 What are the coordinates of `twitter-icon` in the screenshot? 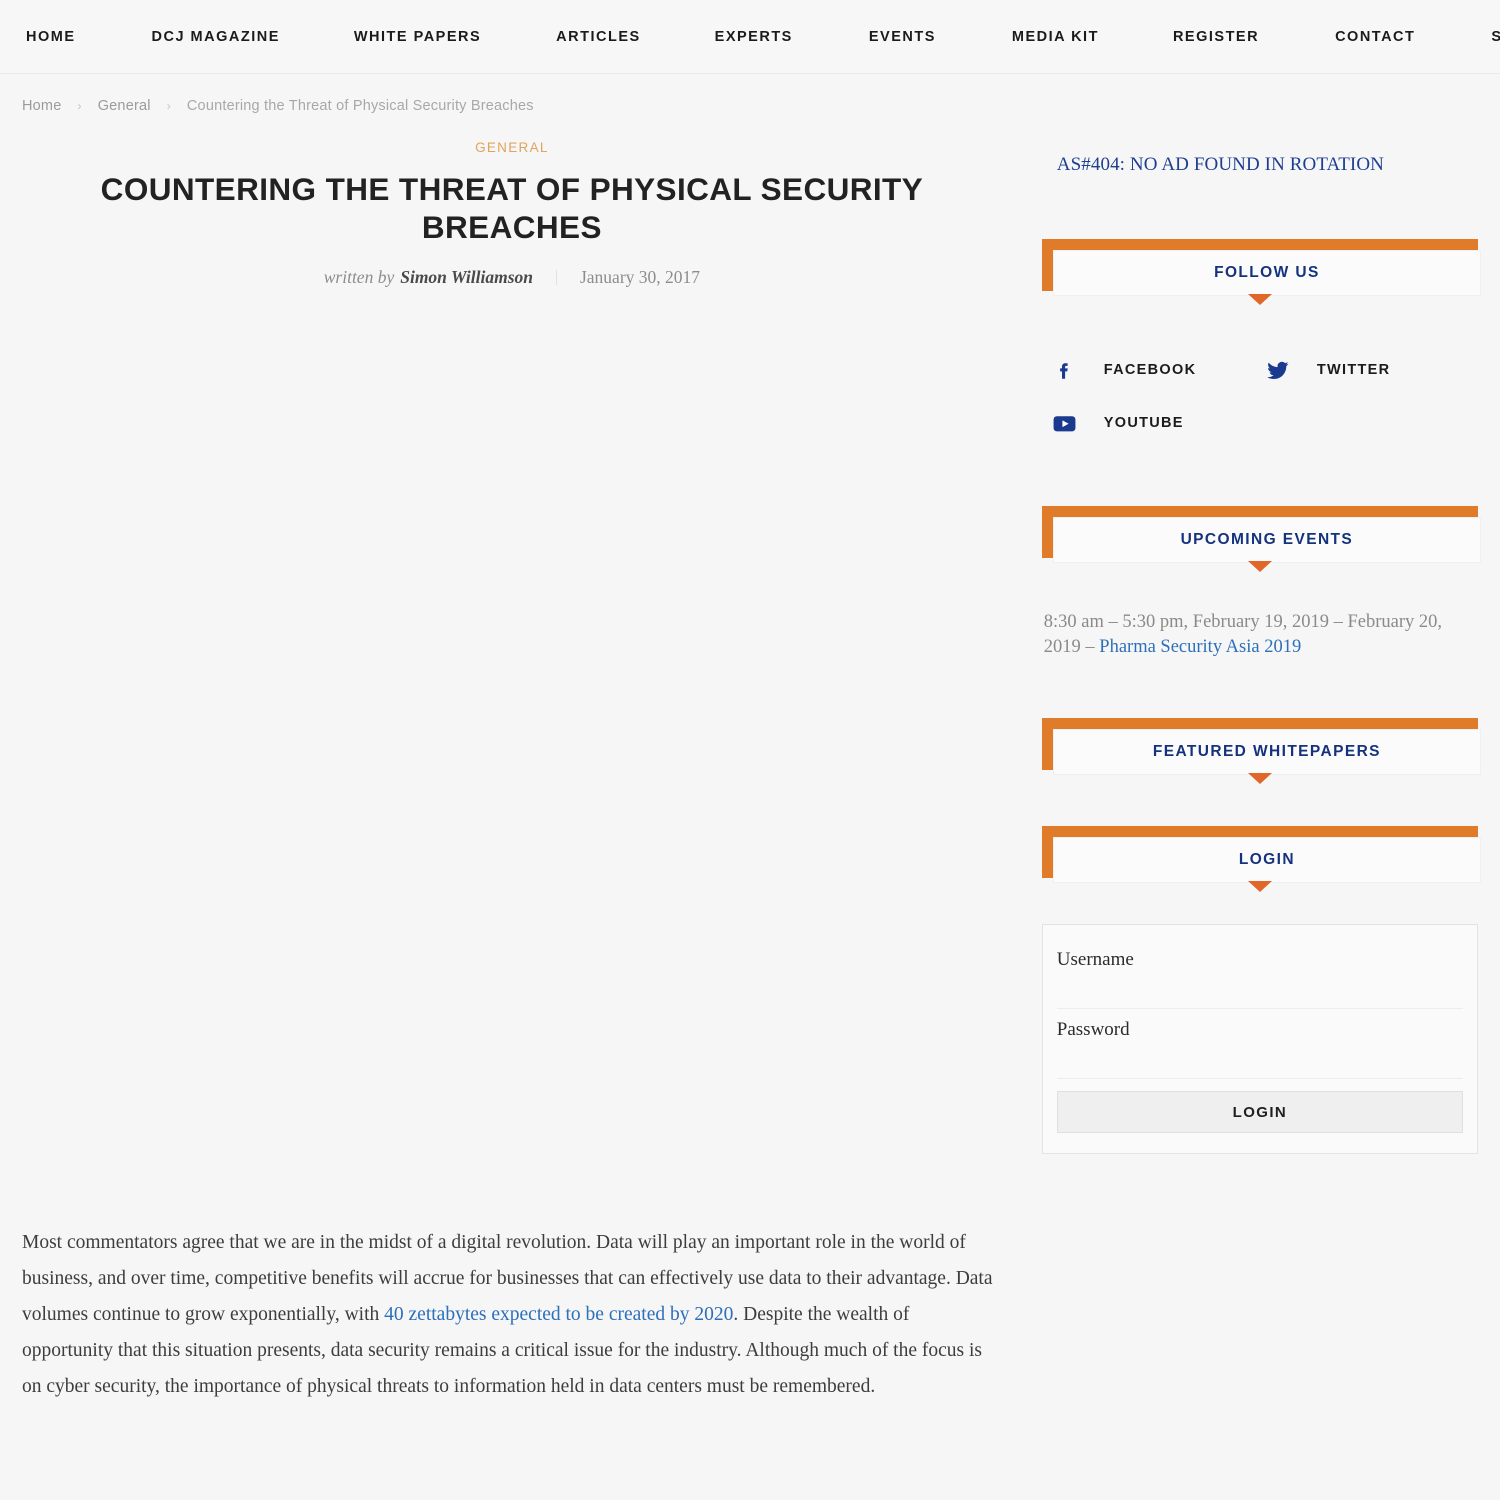 It's located at (1278, 370).